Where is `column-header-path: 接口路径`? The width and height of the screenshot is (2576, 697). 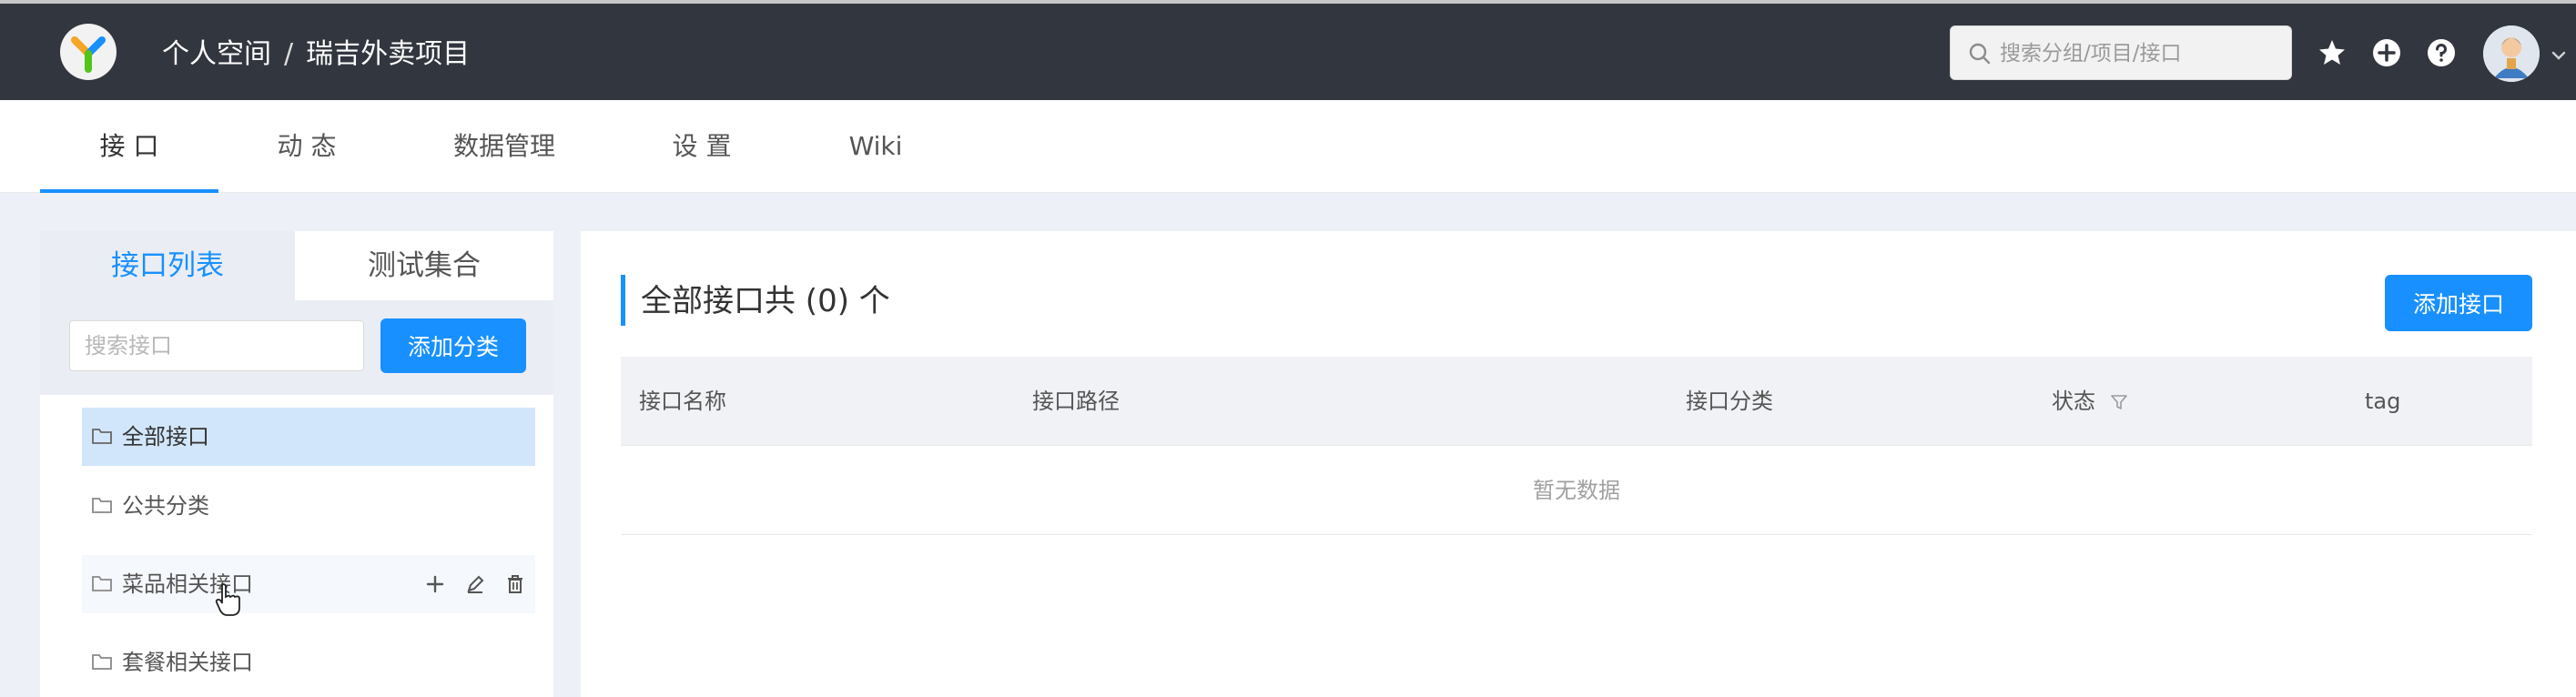
column-header-path: 接口路径 is located at coordinates (1076, 401).